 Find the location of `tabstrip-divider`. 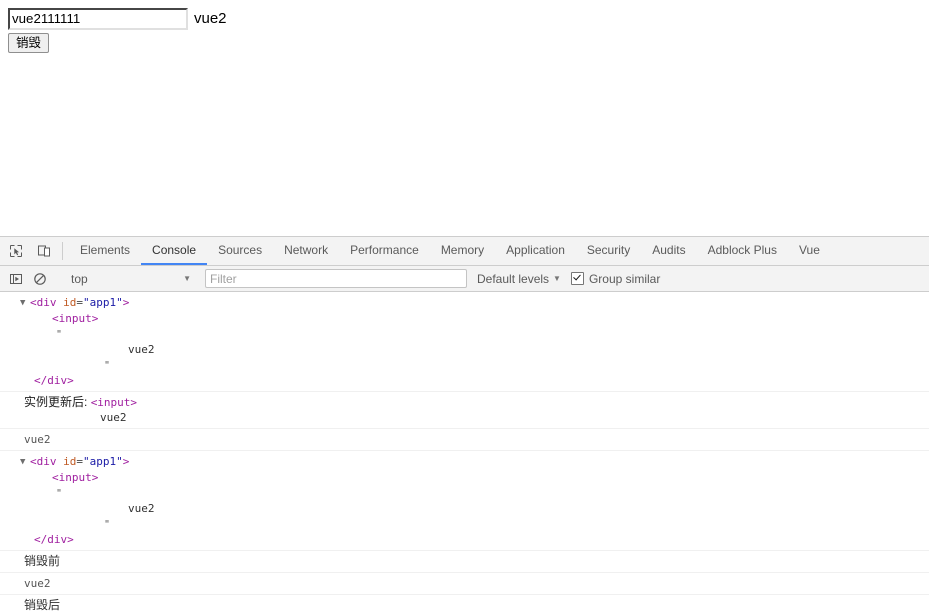

tabstrip-divider is located at coordinates (62, 251).